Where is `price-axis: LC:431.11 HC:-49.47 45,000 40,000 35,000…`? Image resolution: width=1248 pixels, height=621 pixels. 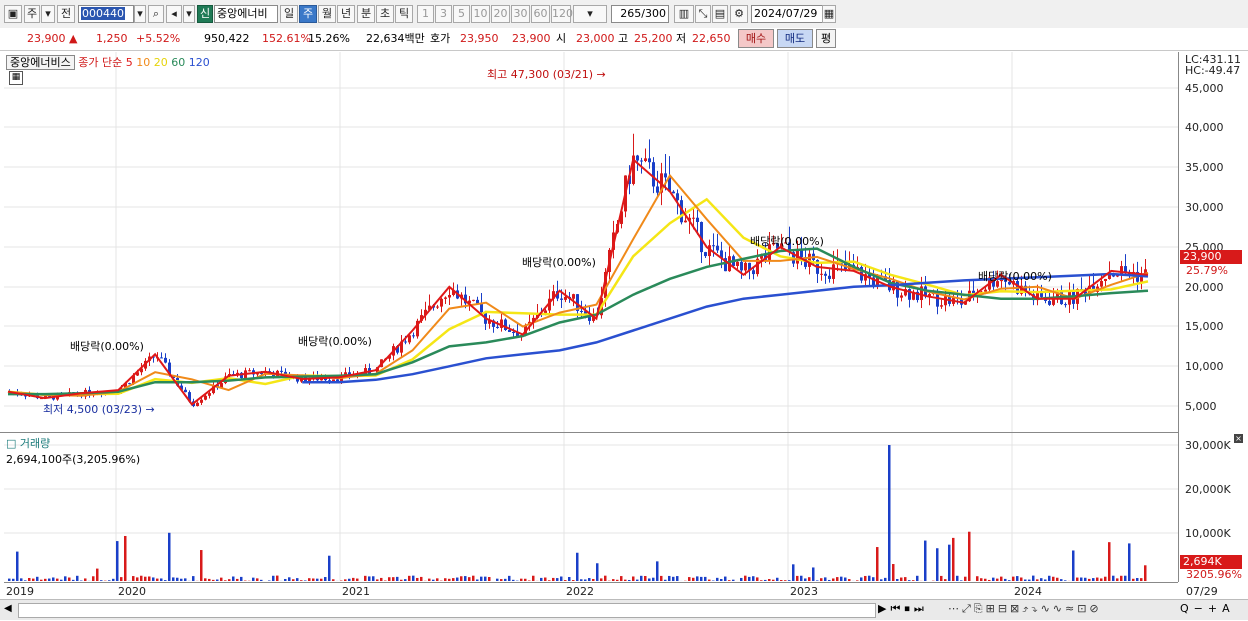 price-axis: LC:431.11 HC:-49.47 45,000 40,000 35,000… is located at coordinates (1211, 317).